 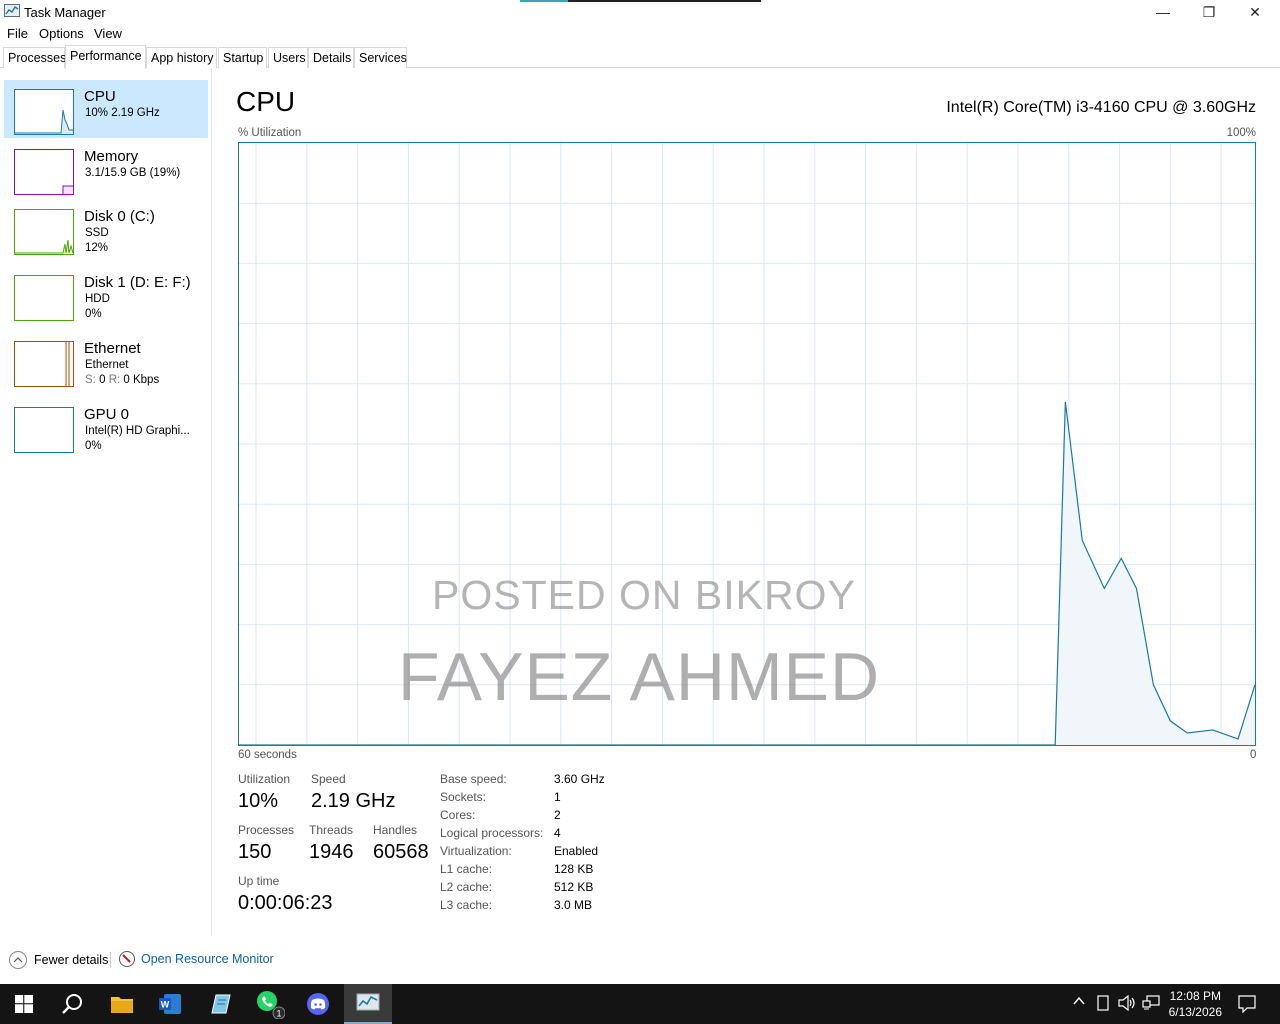 I want to click on spec-label: L2 cache:, so click(x=466, y=887).